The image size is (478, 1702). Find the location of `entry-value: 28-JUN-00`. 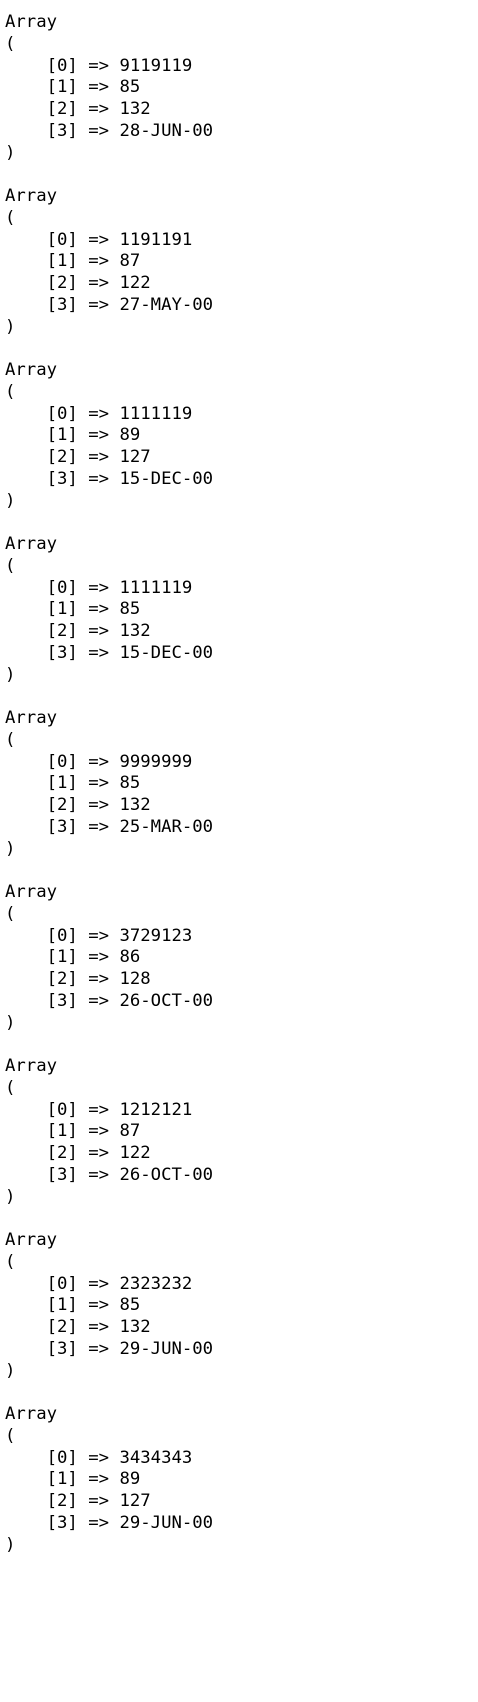

entry-value: 28-JUN-00 is located at coordinates (166, 130).